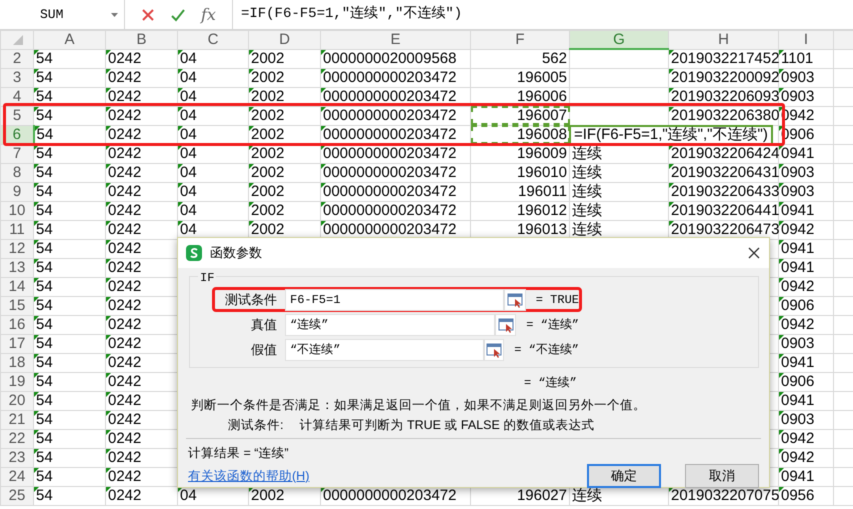 The width and height of the screenshot is (853, 509). I want to click on argument-result: = “不连续”, so click(546, 350).